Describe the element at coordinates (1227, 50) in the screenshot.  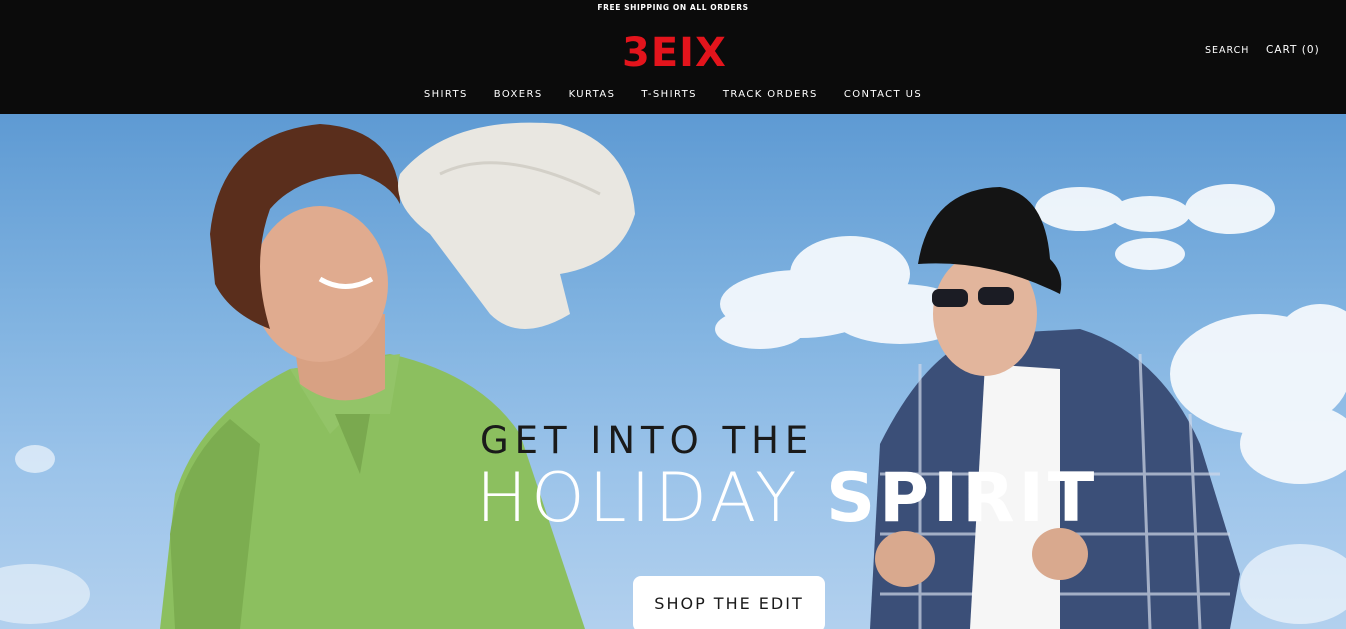
I see `search-link: SEARCH` at that location.